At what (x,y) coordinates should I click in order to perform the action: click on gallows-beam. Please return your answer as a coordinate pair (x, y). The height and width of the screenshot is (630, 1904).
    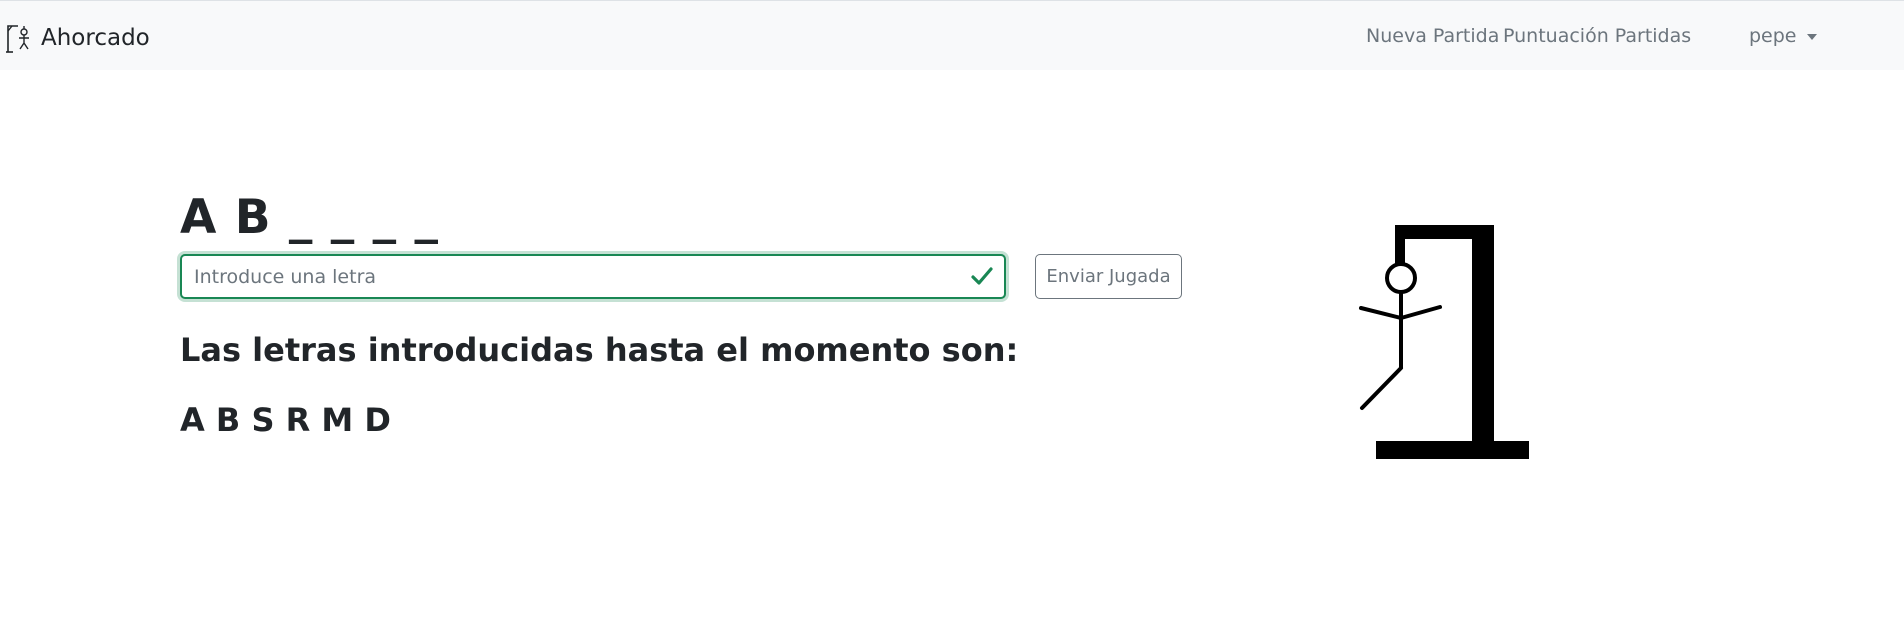
    Looking at the image, I should click on (1444, 232).